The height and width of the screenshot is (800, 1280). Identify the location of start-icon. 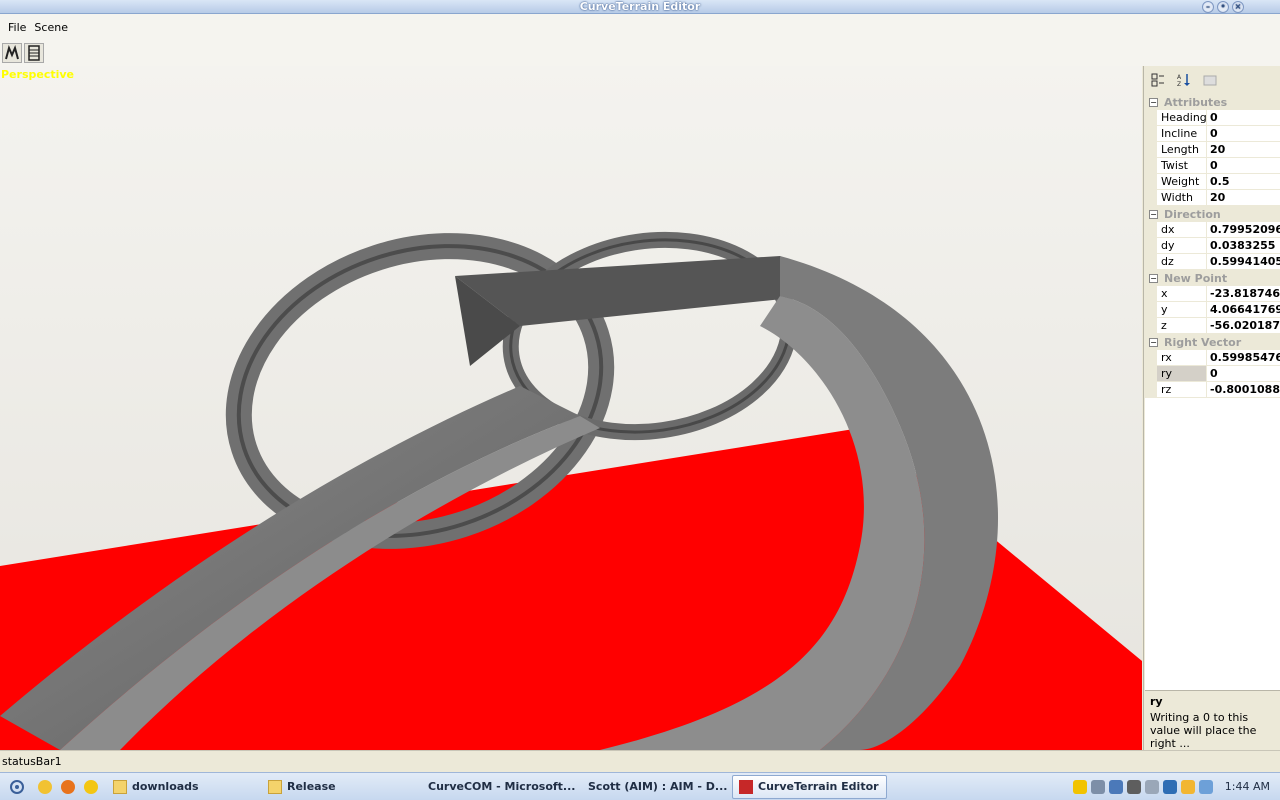
(17, 786).